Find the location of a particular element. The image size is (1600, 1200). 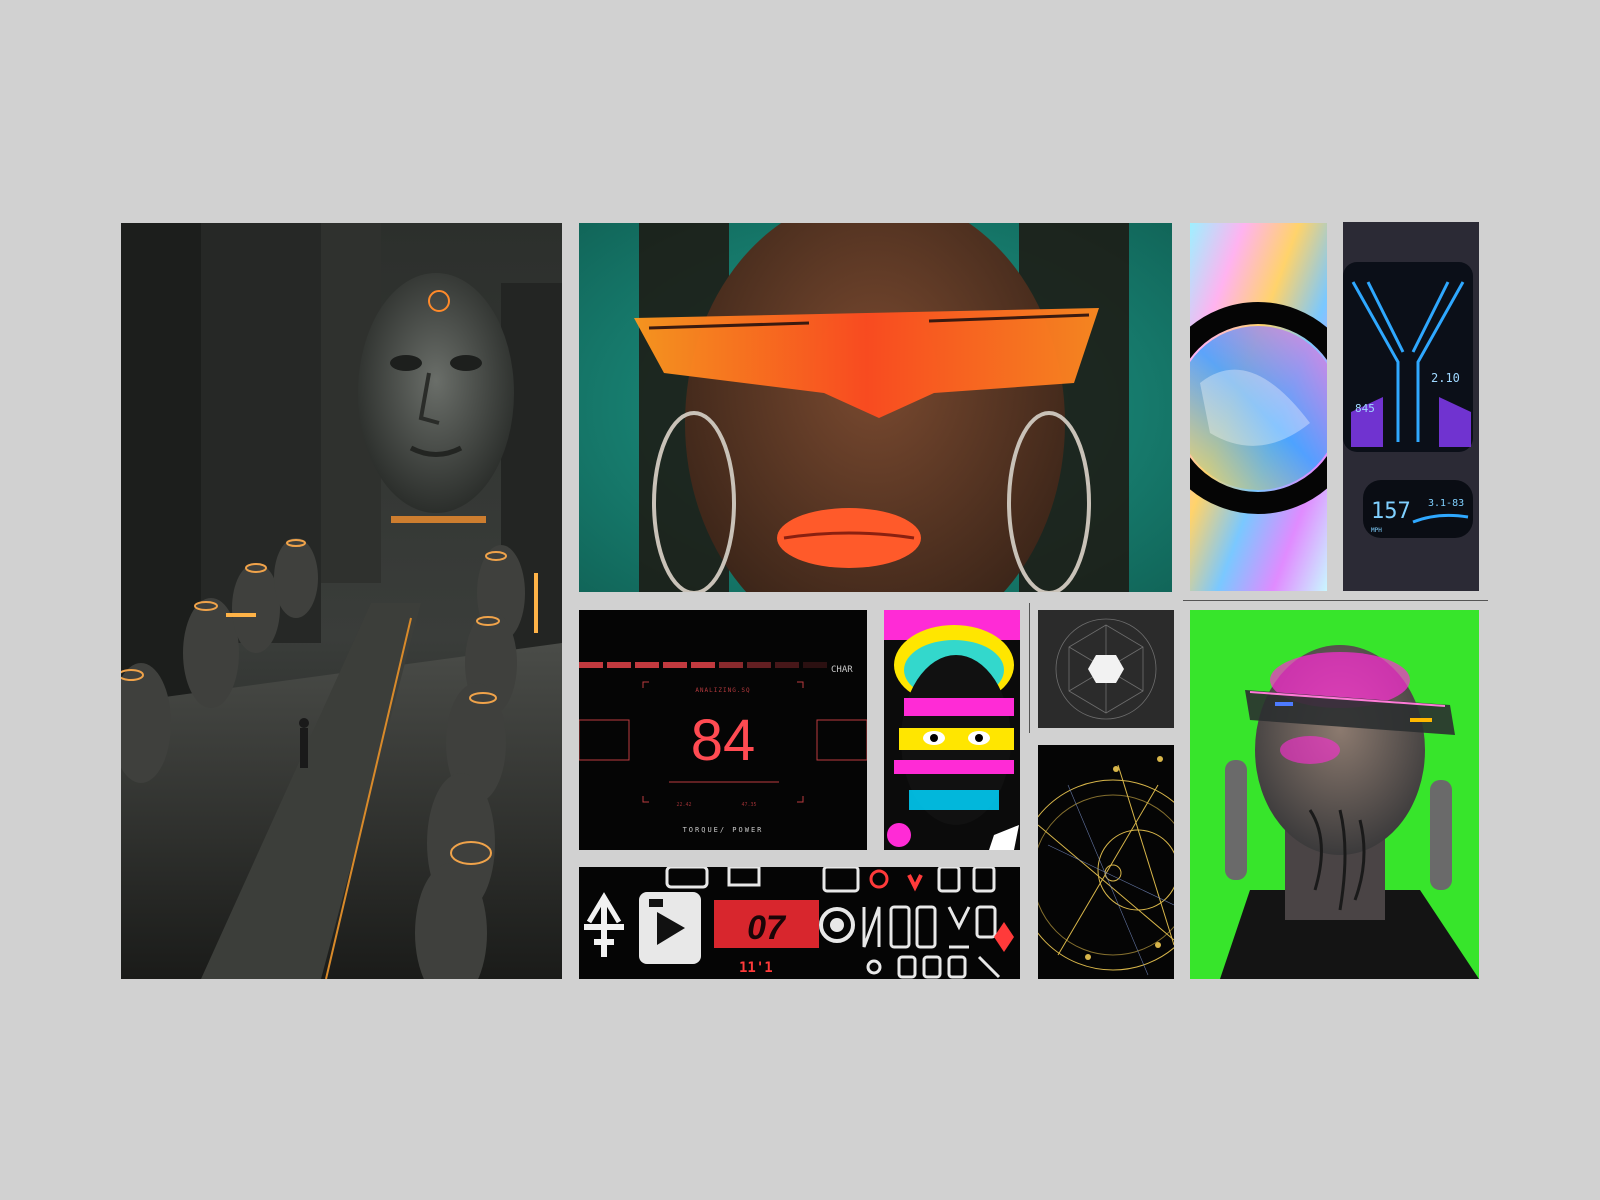

dashboard-gear: 157 is located at coordinates (1391, 511).